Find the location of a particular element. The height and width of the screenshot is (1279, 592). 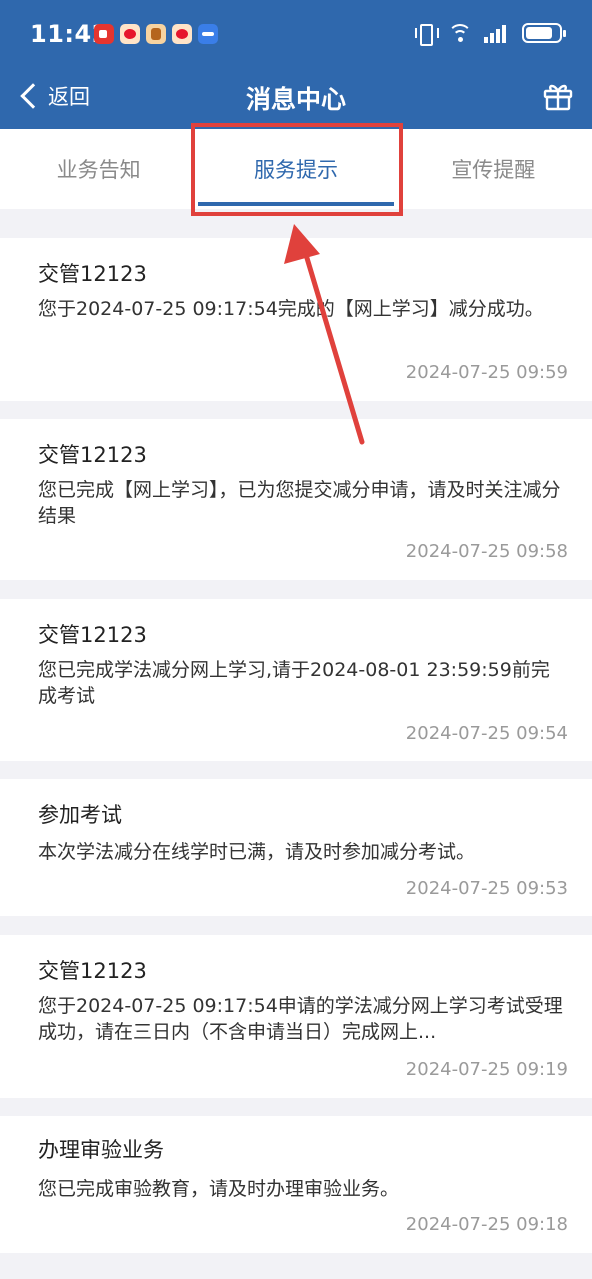

message-title: 参加考试 is located at coordinates (80, 815).